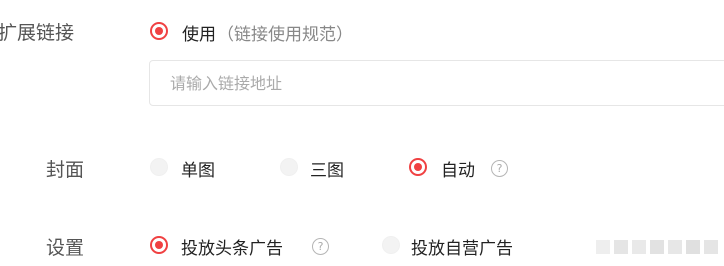 This screenshot has height=266, width=724. What do you see at coordinates (285, 32) in the screenshot?
I see `link-usage-guidelines-link: （链接使用规范）` at bounding box center [285, 32].